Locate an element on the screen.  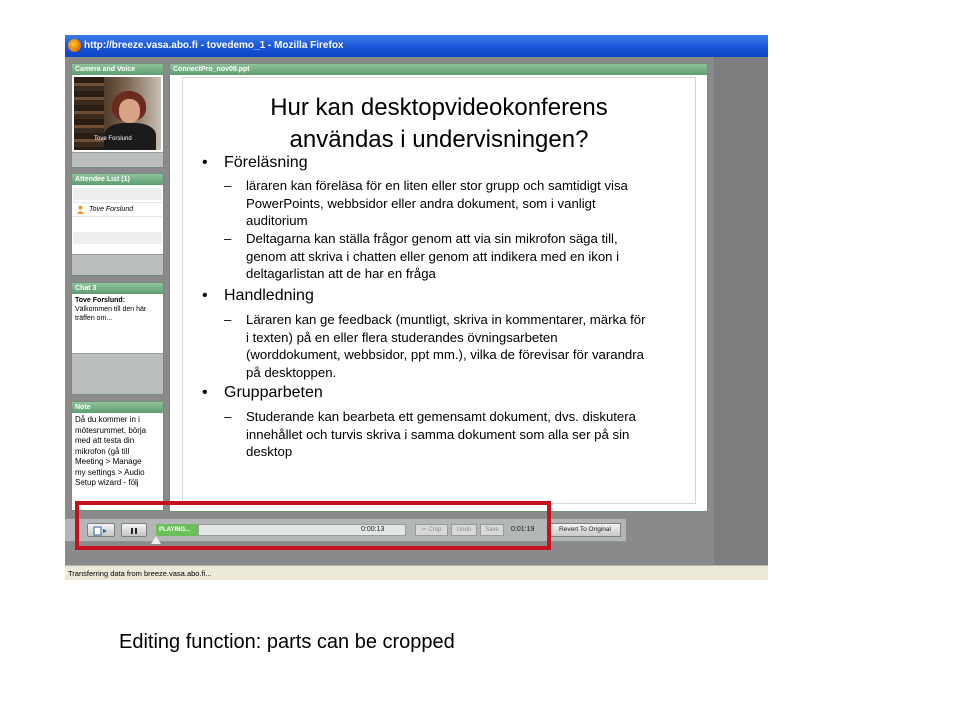
firefox-icon is located at coordinates (74, 45).